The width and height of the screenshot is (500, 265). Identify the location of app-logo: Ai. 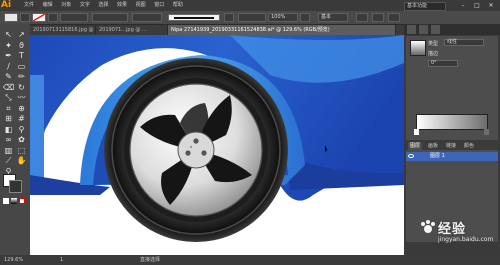
(6, 5).